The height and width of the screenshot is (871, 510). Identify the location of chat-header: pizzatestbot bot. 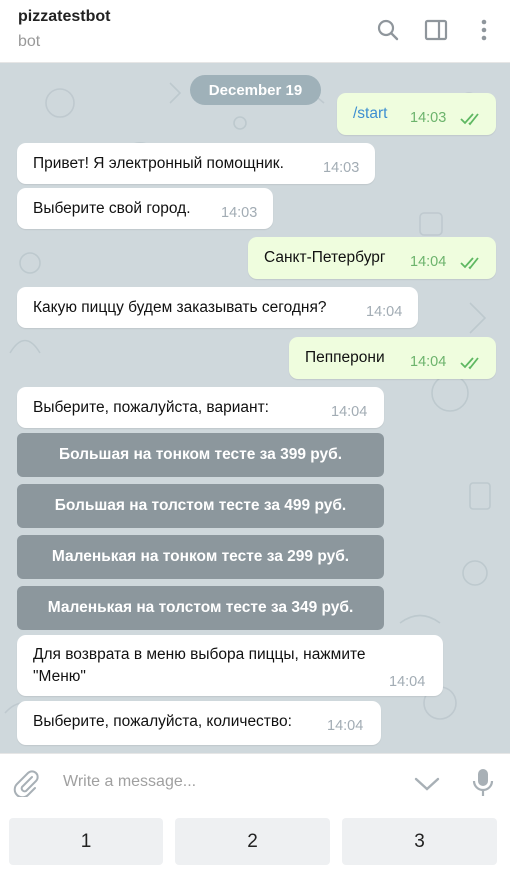
(255, 31).